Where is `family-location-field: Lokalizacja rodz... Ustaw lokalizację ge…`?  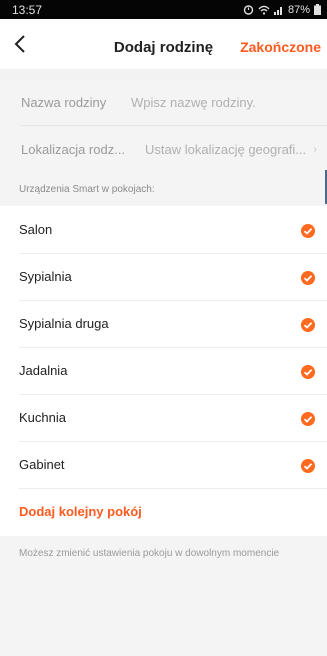
family-location-field: Lokalizacja rodz... Ustaw lokalizację ge… is located at coordinates (163, 149).